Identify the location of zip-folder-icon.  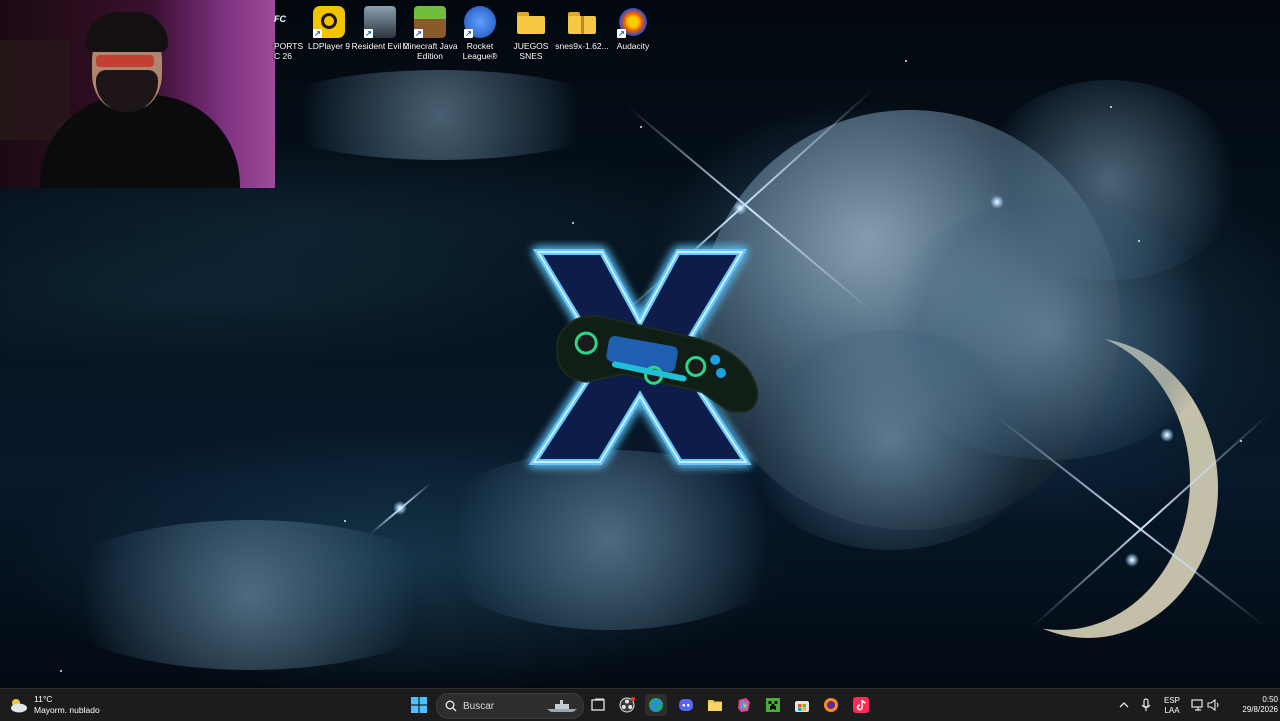
(582, 22).